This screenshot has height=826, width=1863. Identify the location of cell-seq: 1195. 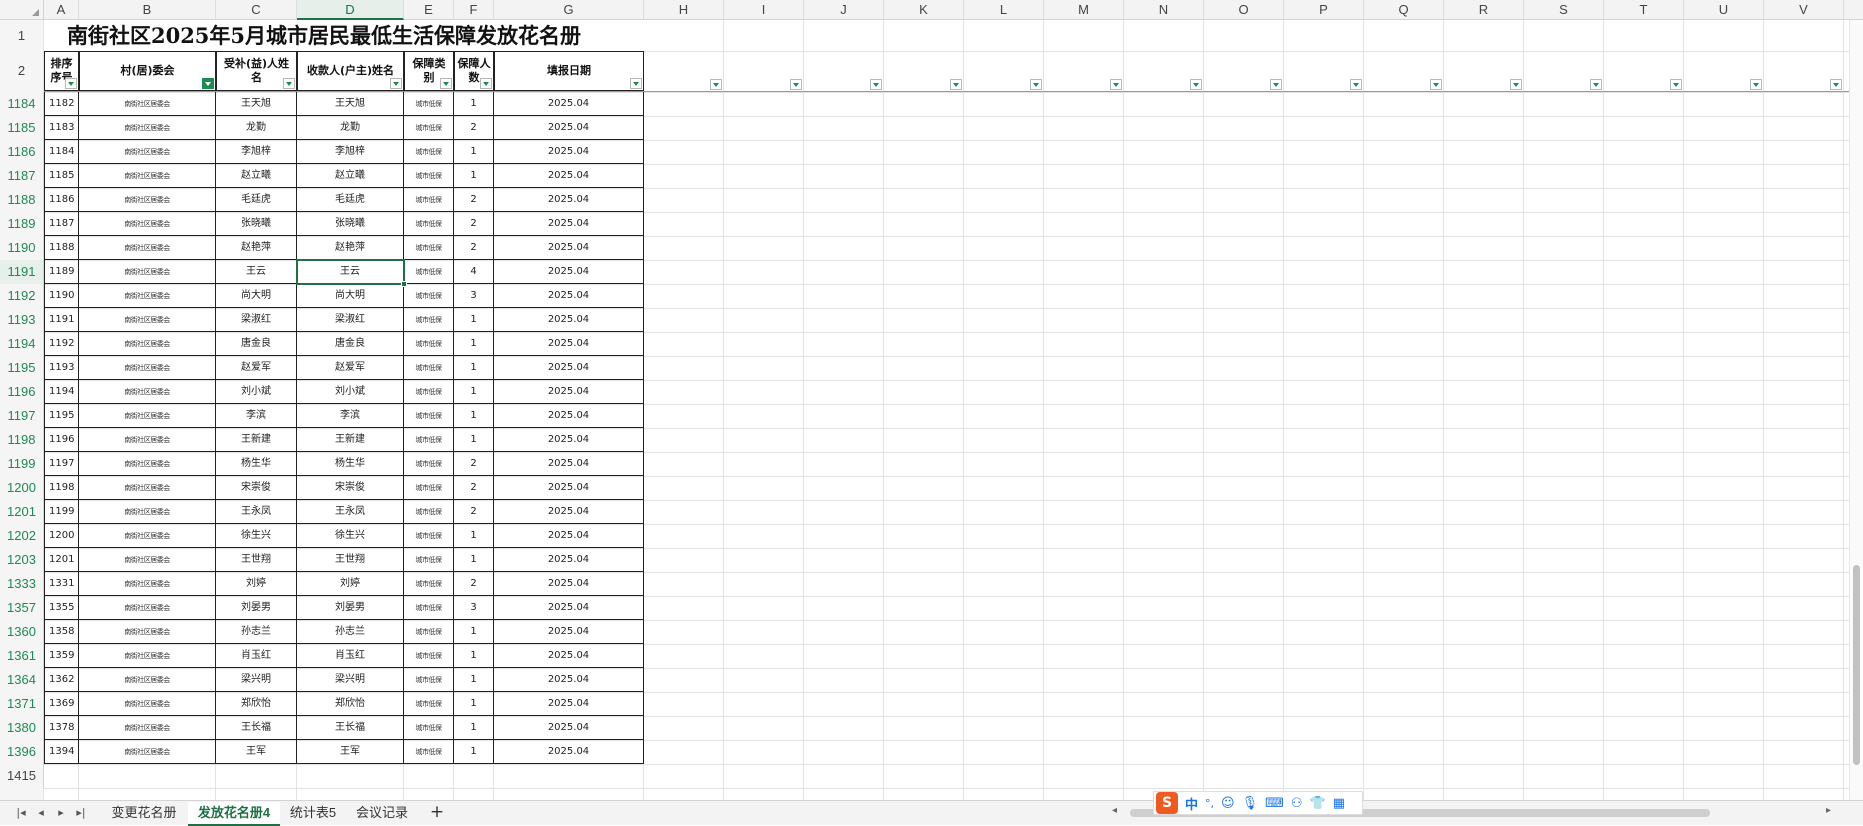
(61, 416).